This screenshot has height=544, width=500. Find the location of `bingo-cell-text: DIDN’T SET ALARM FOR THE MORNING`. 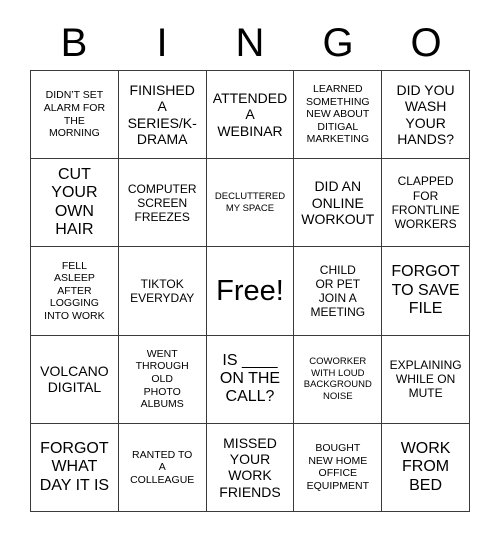

bingo-cell-text: DIDN’T SET ALARM FOR THE MORNING is located at coordinates (74, 114).